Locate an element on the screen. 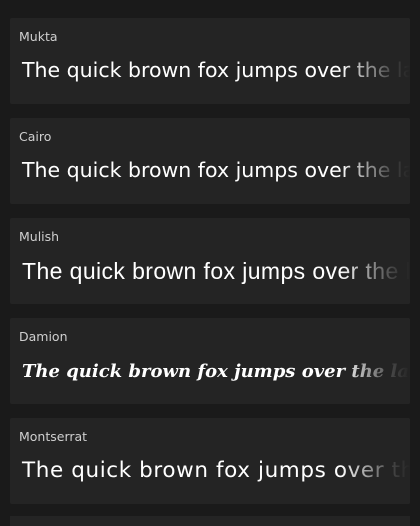 The width and height of the screenshot is (420, 526). font-name-label: Mukta is located at coordinates (38, 36).